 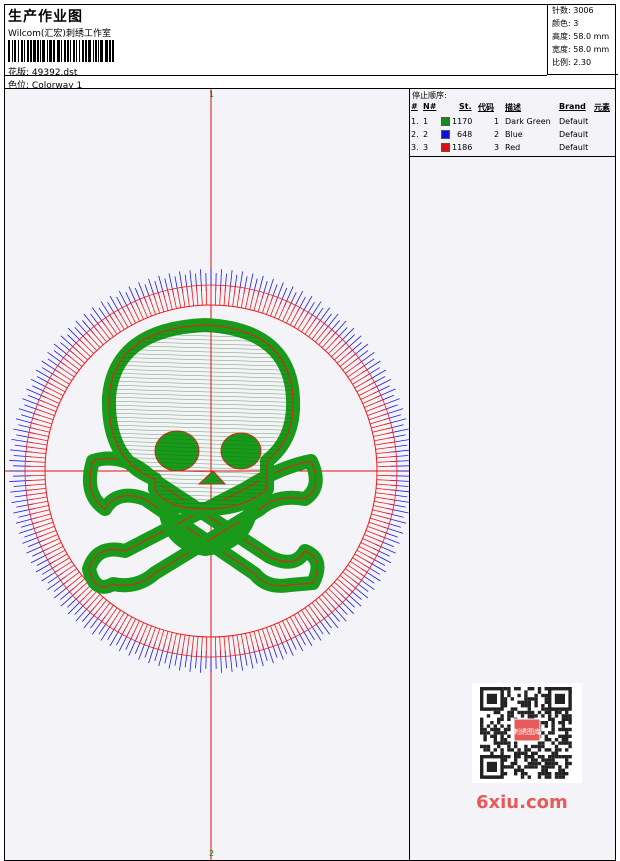 What do you see at coordinates (203, 456) in the screenshot?
I see `skull-crossbones-motif` at bounding box center [203, 456].